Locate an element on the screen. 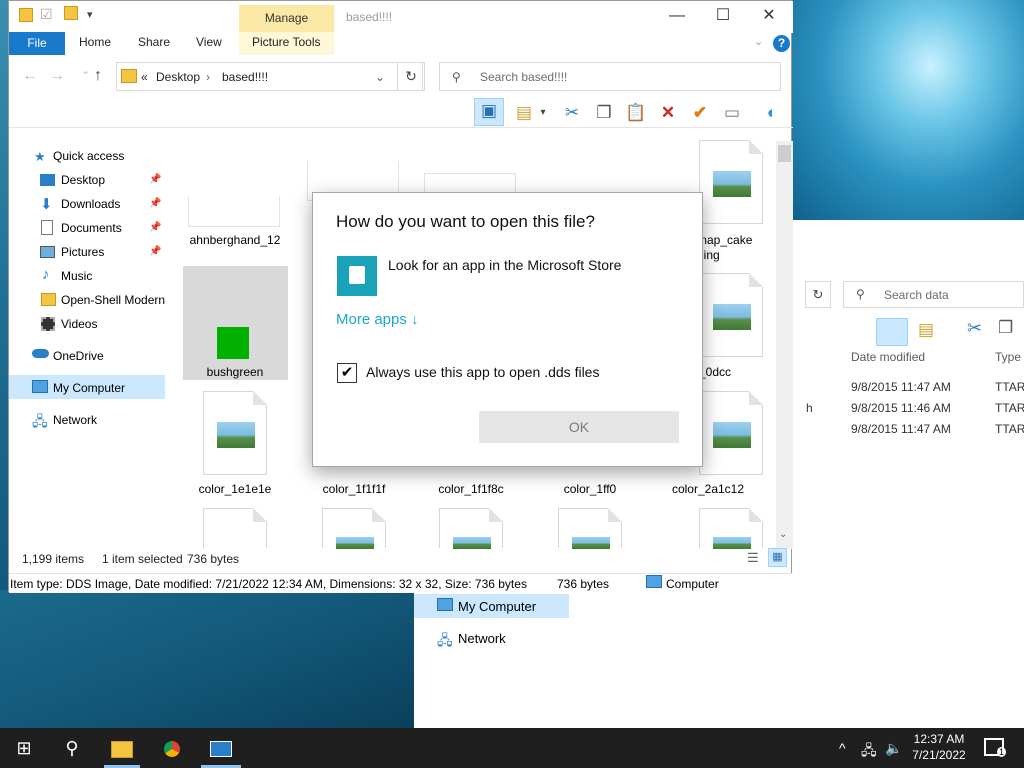  scrollbar-thumb is located at coordinates (784, 153).